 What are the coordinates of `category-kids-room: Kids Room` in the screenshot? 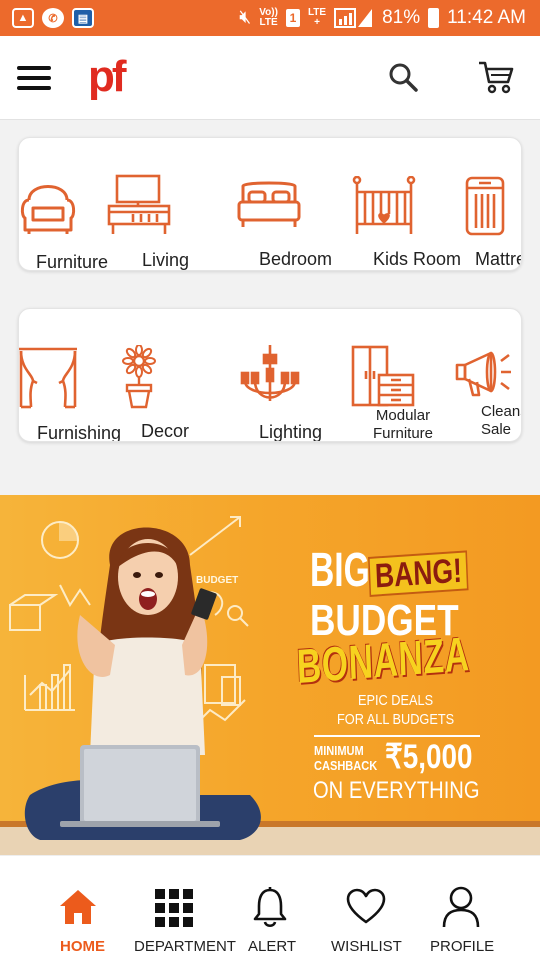 It's located at (405, 204).